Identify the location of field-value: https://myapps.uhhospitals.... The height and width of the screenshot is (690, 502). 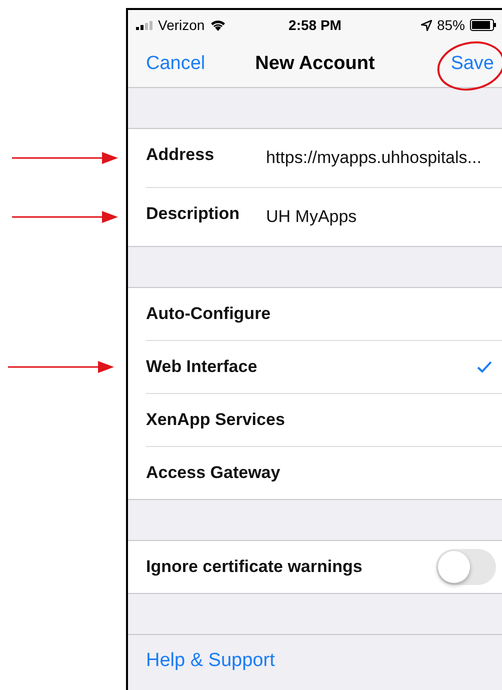
(374, 158).